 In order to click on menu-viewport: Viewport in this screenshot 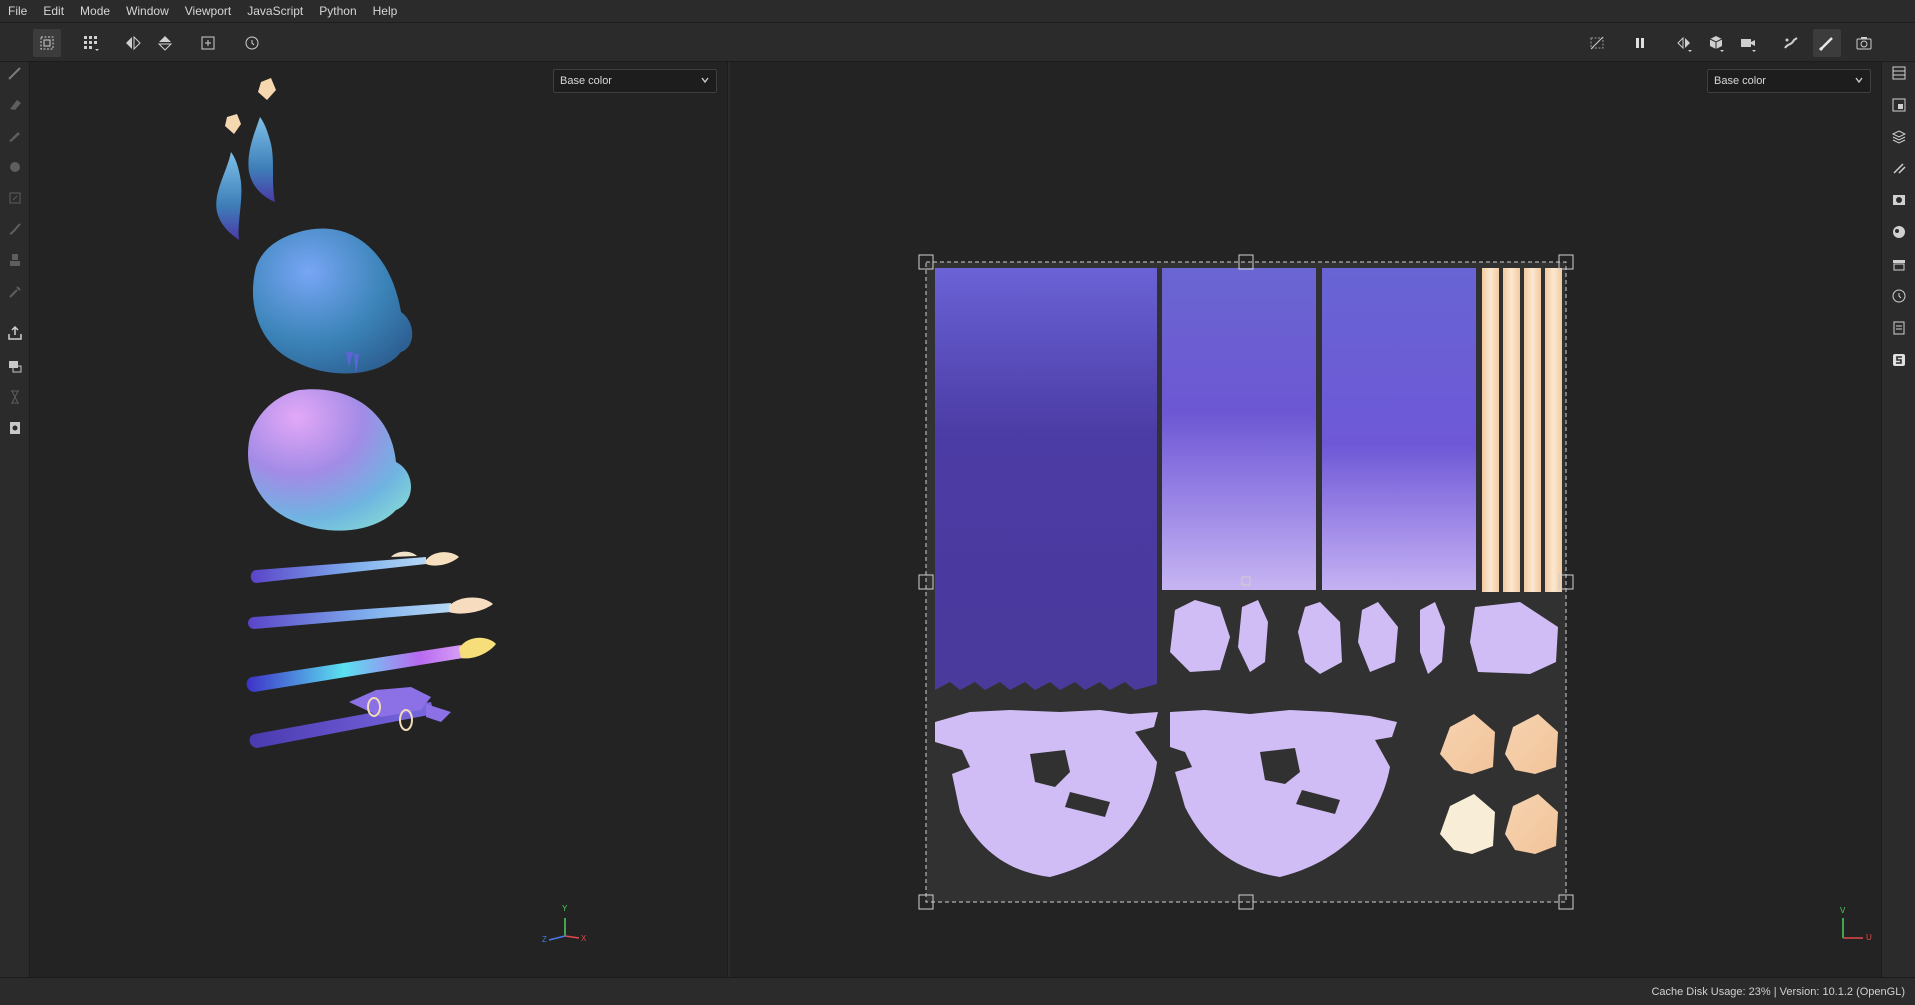, I will do `click(208, 11)`.